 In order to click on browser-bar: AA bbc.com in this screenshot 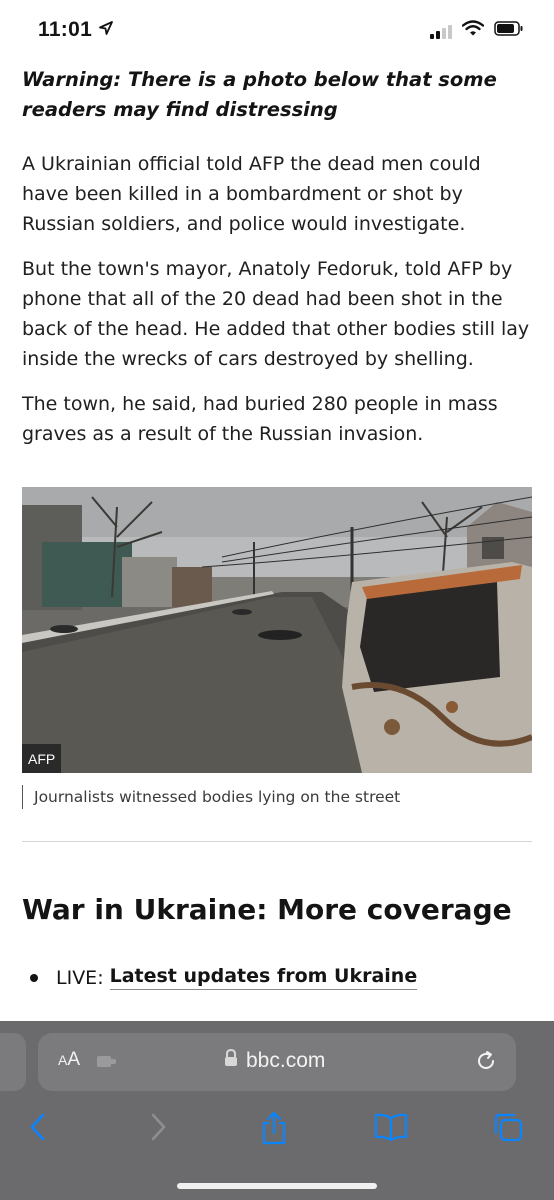, I will do `click(277, 1110)`.